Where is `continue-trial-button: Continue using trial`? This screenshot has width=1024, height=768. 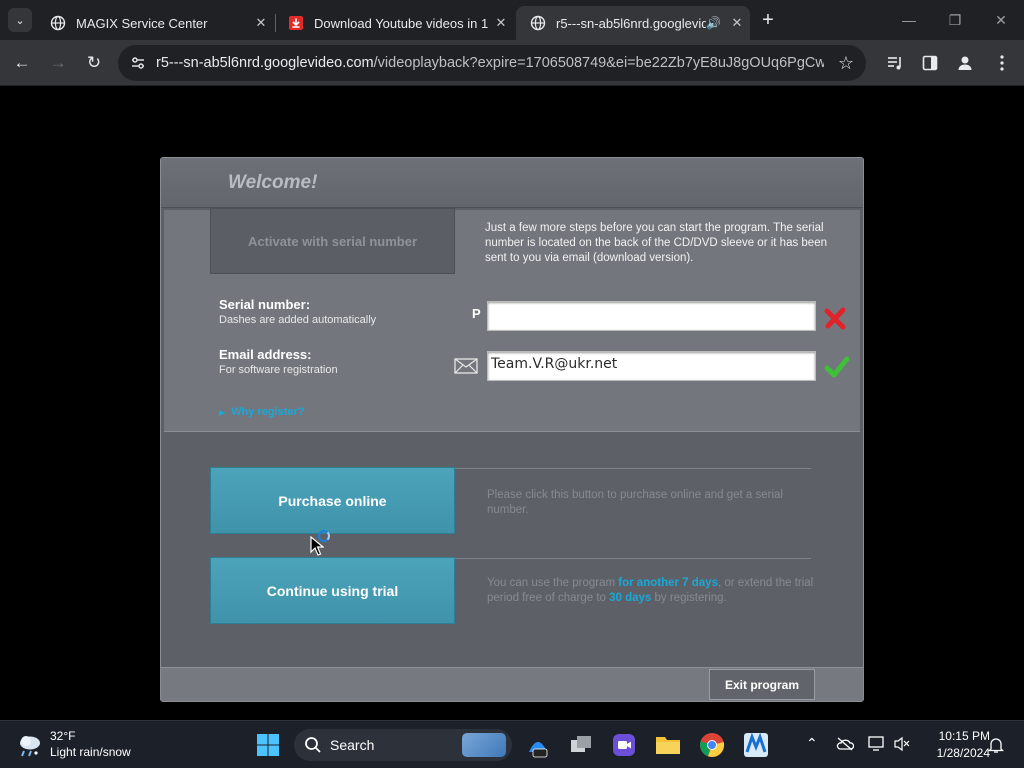
continue-trial-button: Continue using trial is located at coordinates (332, 590).